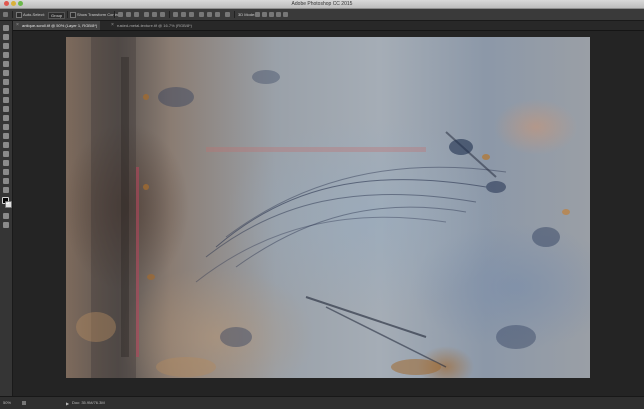 This screenshot has width=644, height=409. Describe the element at coordinates (6, 73) in the screenshot. I see `eyedropper-tool-icon` at that location.